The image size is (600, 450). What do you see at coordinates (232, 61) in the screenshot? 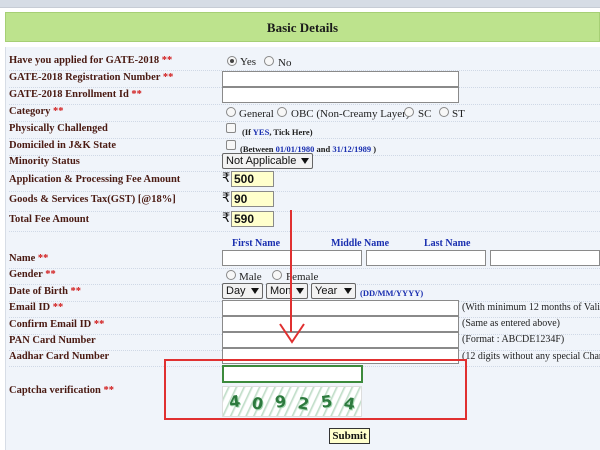
I see `applied-yes-radio` at bounding box center [232, 61].